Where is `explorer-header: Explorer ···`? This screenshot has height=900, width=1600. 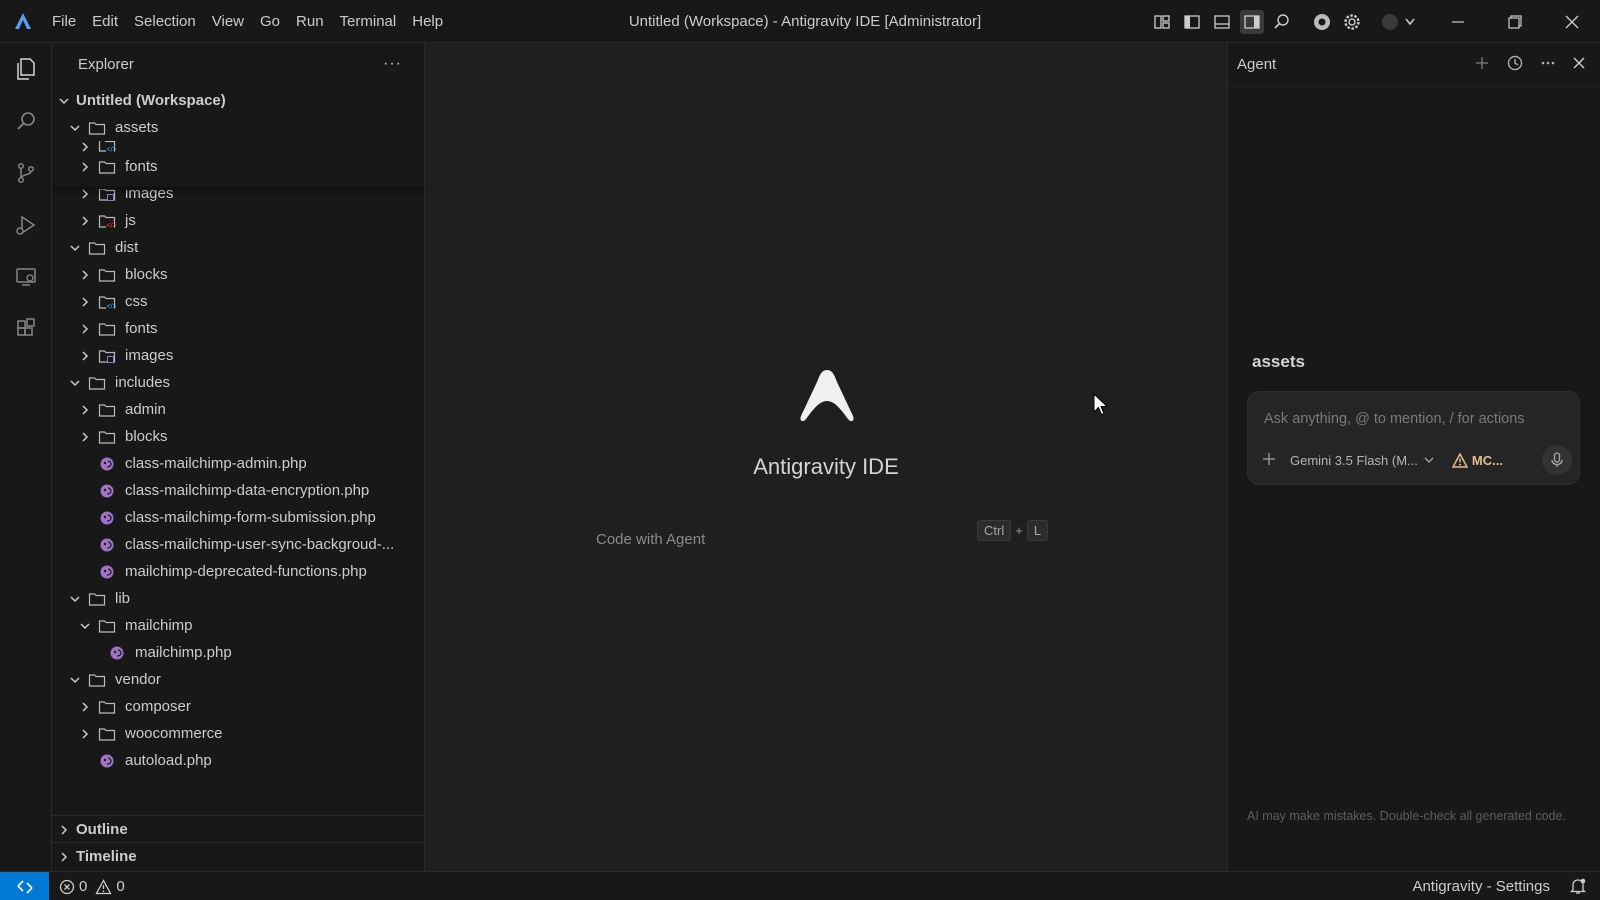 explorer-header: Explorer ··· is located at coordinates (238, 64).